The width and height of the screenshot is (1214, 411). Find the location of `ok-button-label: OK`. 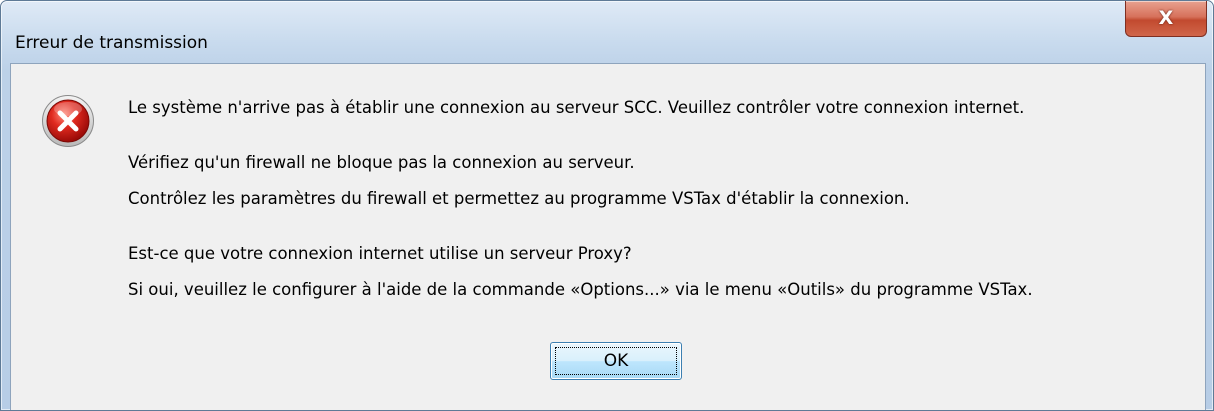

ok-button-label: OK is located at coordinates (616, 361).